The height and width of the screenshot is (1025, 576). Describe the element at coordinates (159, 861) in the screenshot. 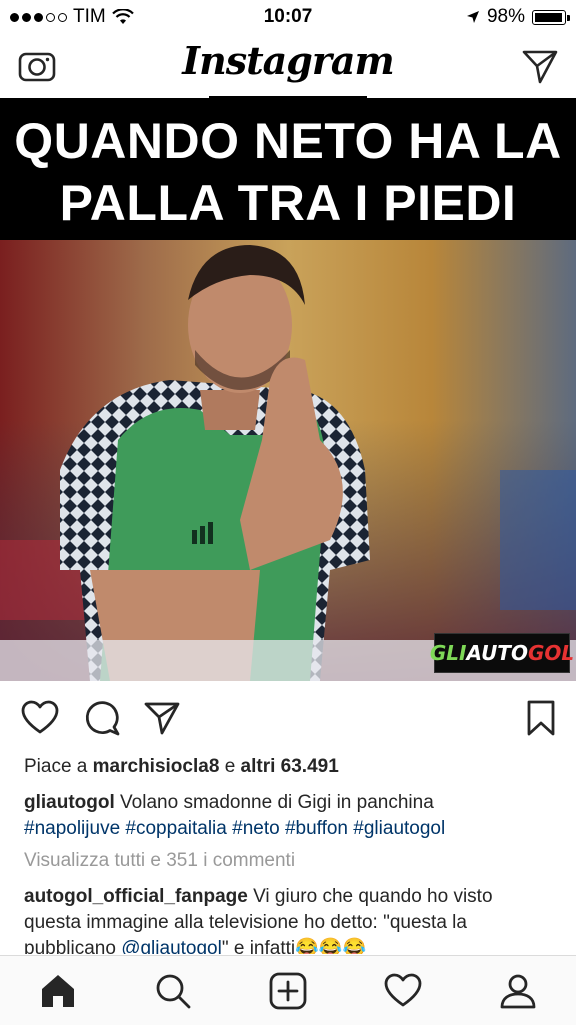

I see `view-all-comments-link: Visualizza tutti e 351 i commenti` at that location.